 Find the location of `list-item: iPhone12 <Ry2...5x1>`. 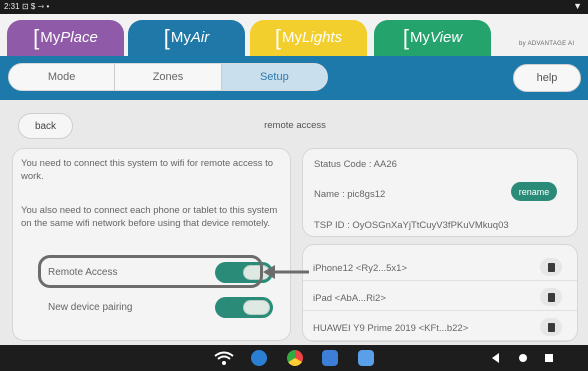

list-item: iPhone12 <Ry2...5x1> is located at coordinates (440, 267).